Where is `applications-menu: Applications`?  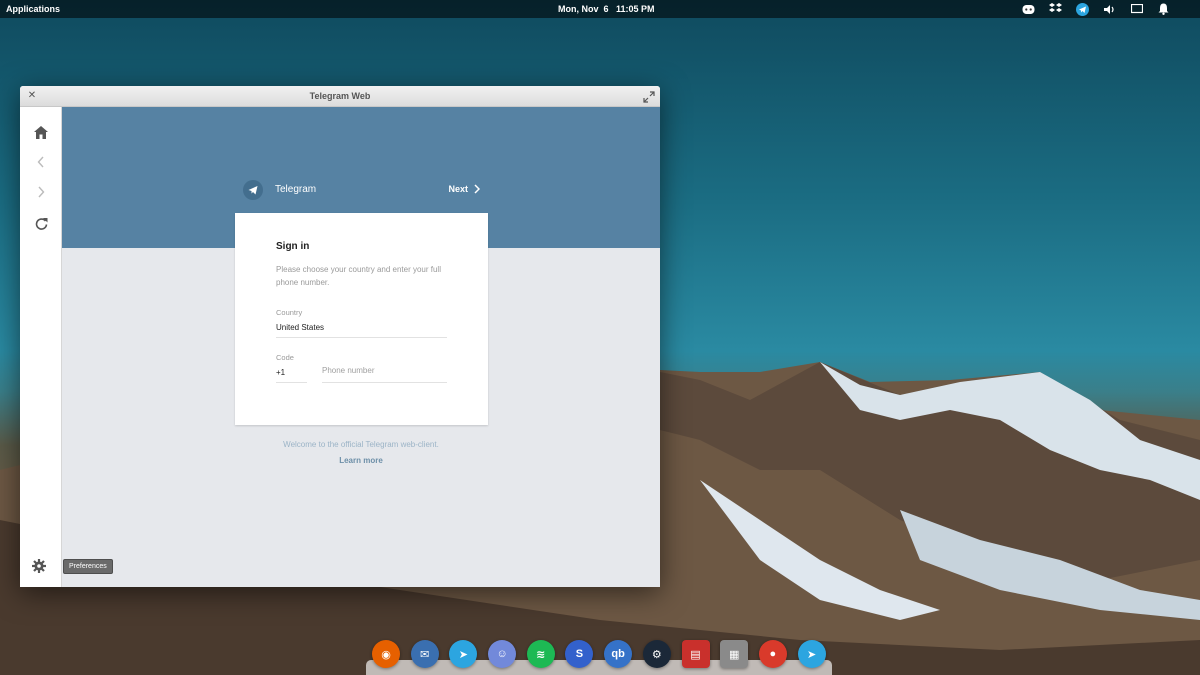 applications-menu: Applications is located at coordinates (33, 9).